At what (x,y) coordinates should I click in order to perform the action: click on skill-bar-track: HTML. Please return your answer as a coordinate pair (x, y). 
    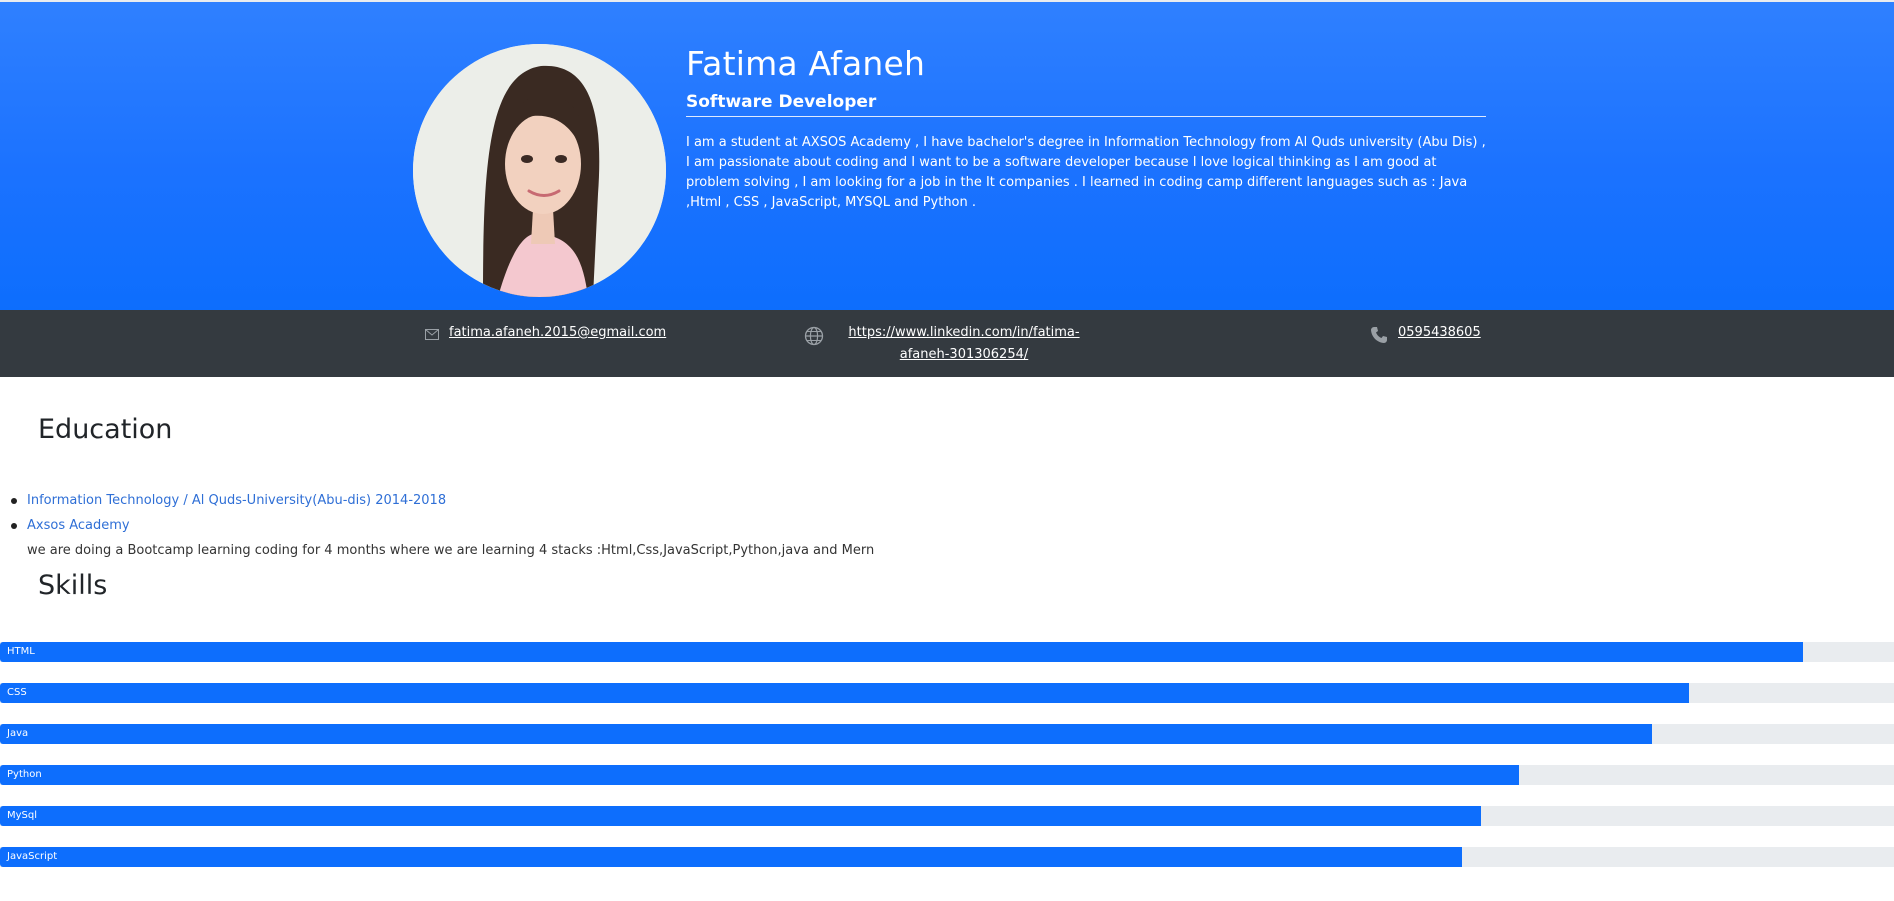
    Looking at the image, I should click on (947, 652).